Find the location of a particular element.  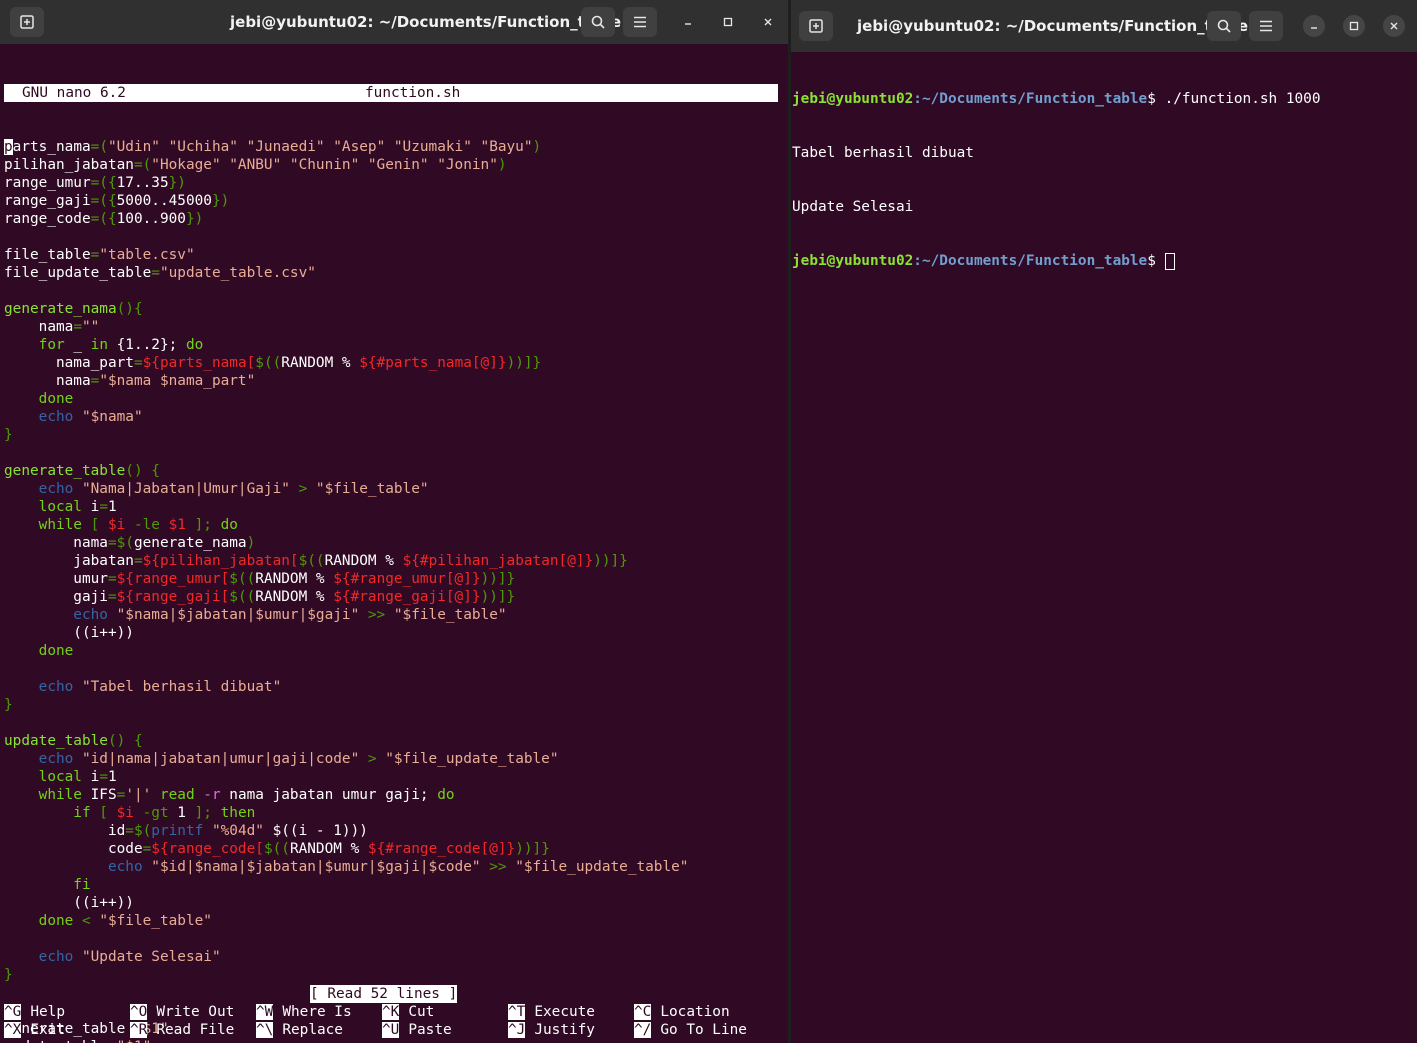

shortcut-key: ^/ is located at coordinates (643, 1030).